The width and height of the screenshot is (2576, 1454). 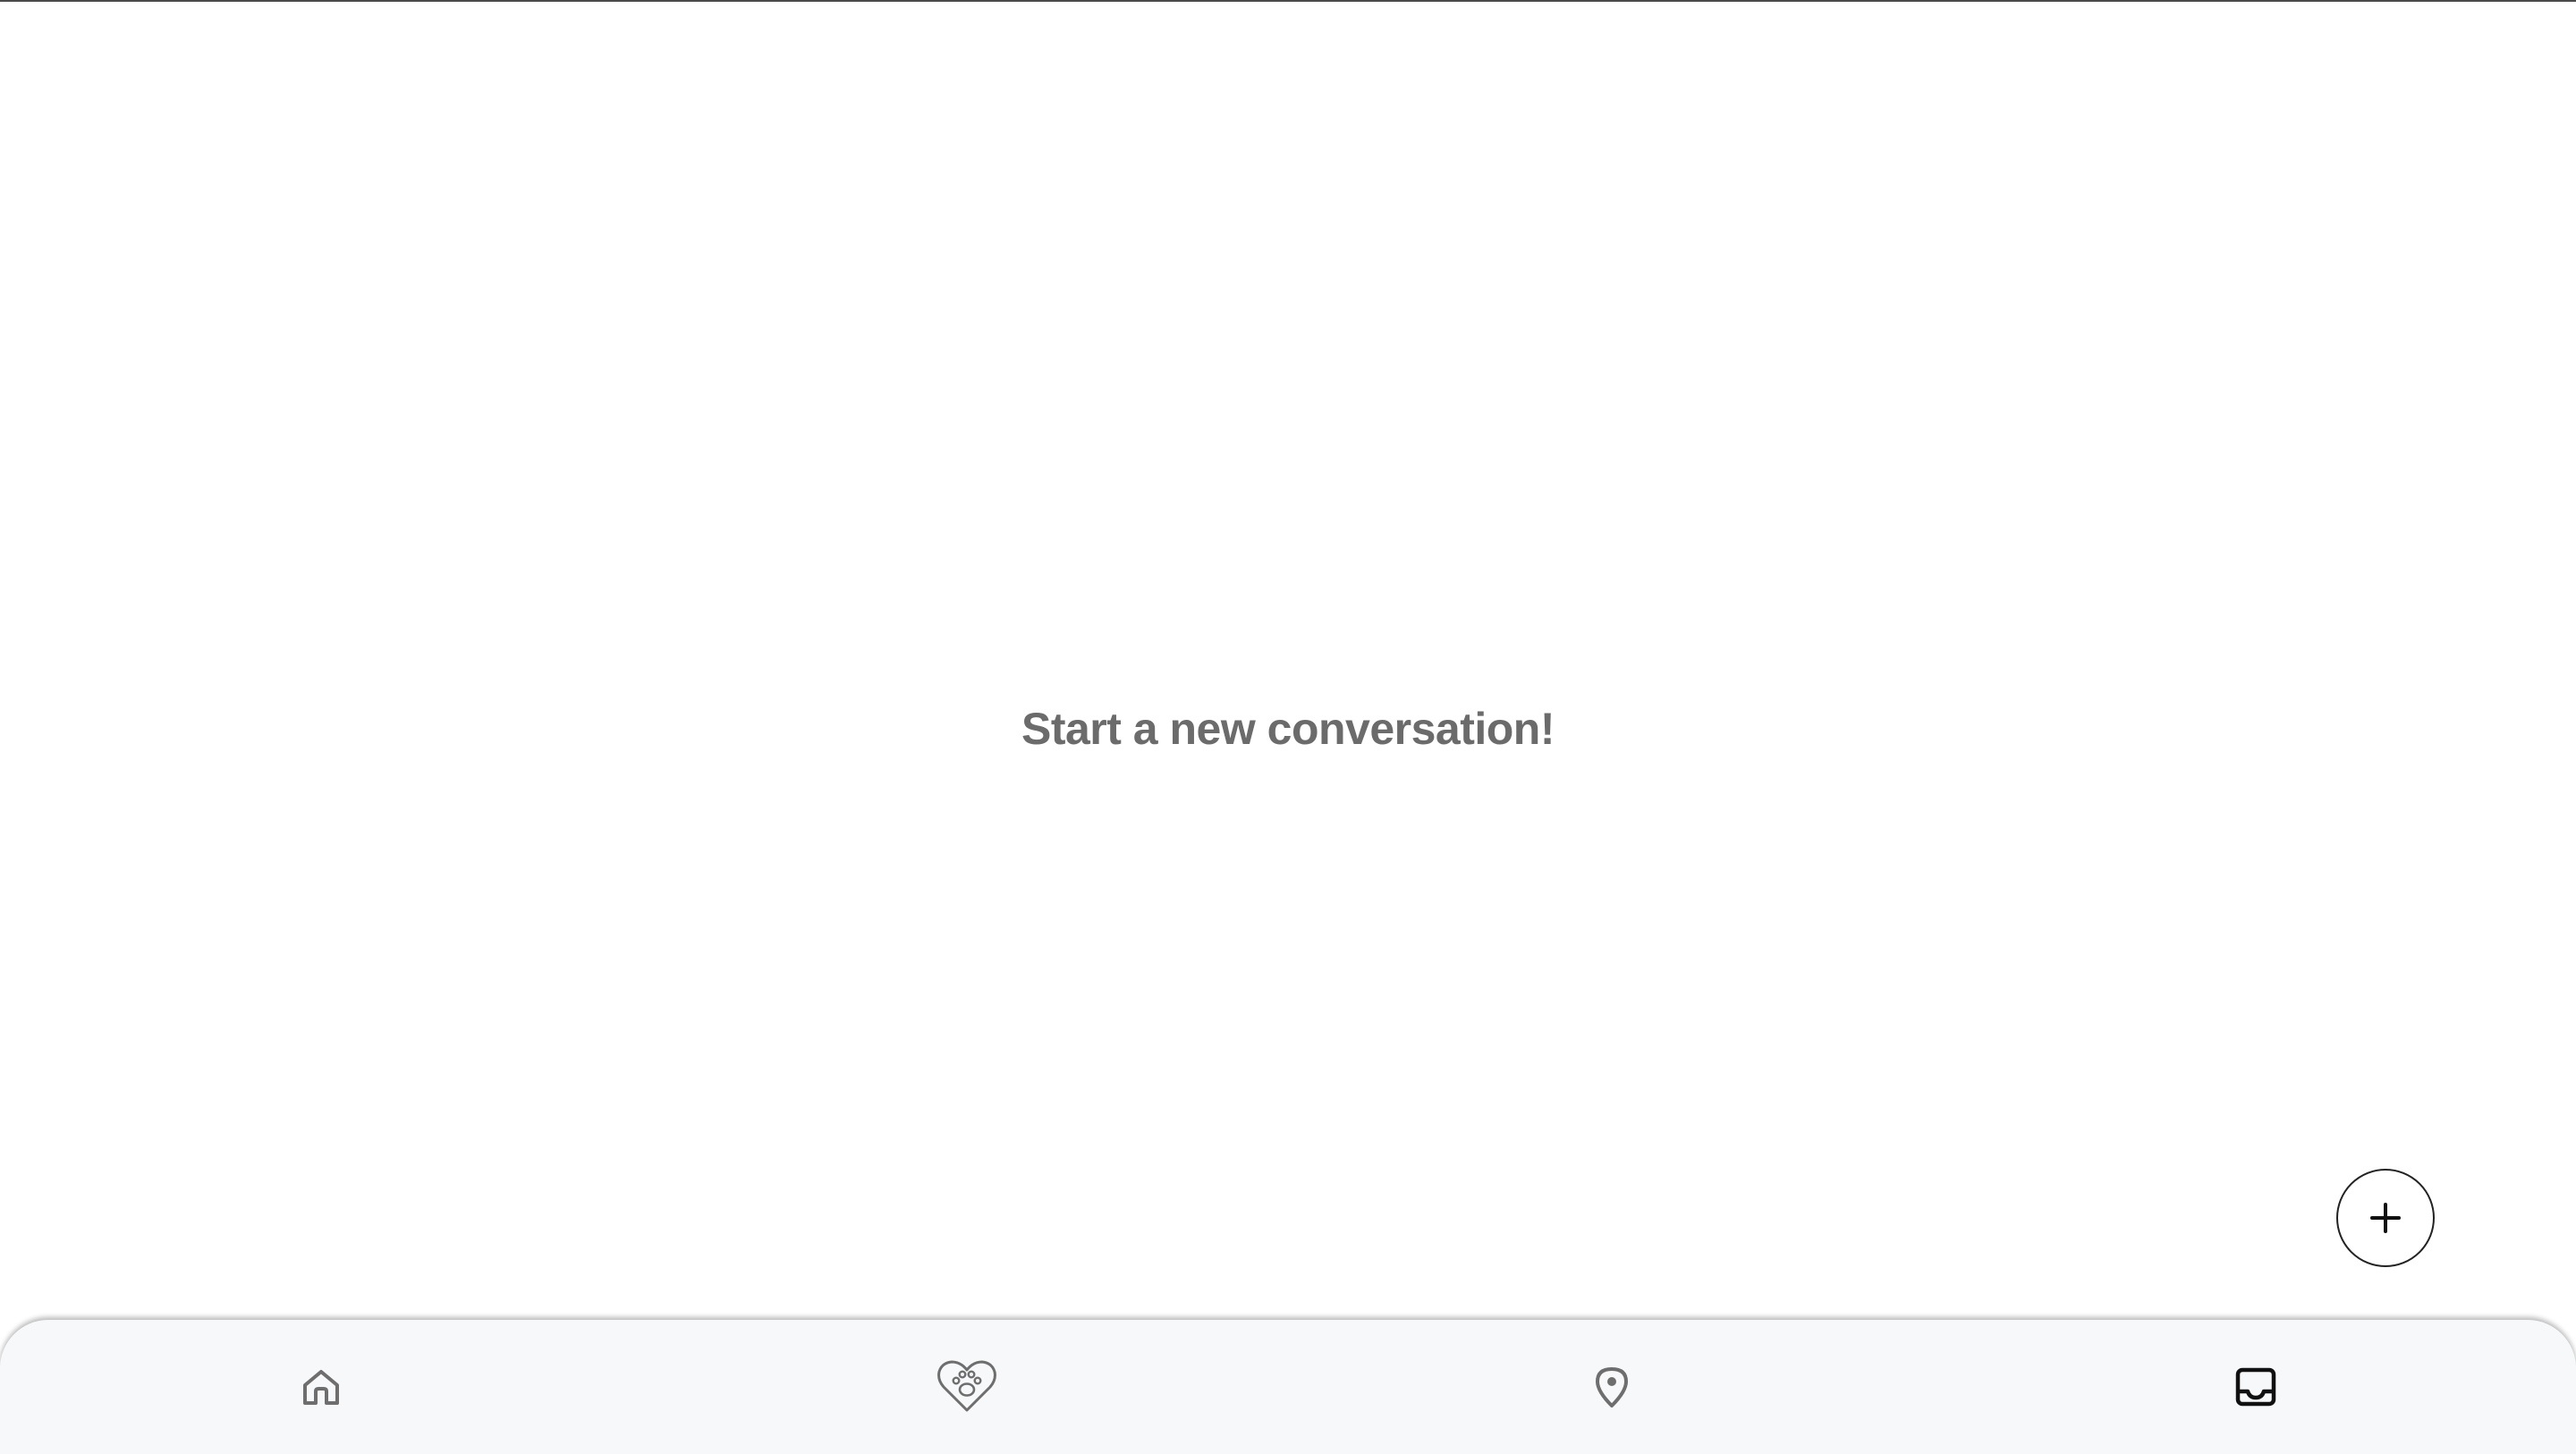 I want to click on plus-icon, so click(x=2385, y=1218).